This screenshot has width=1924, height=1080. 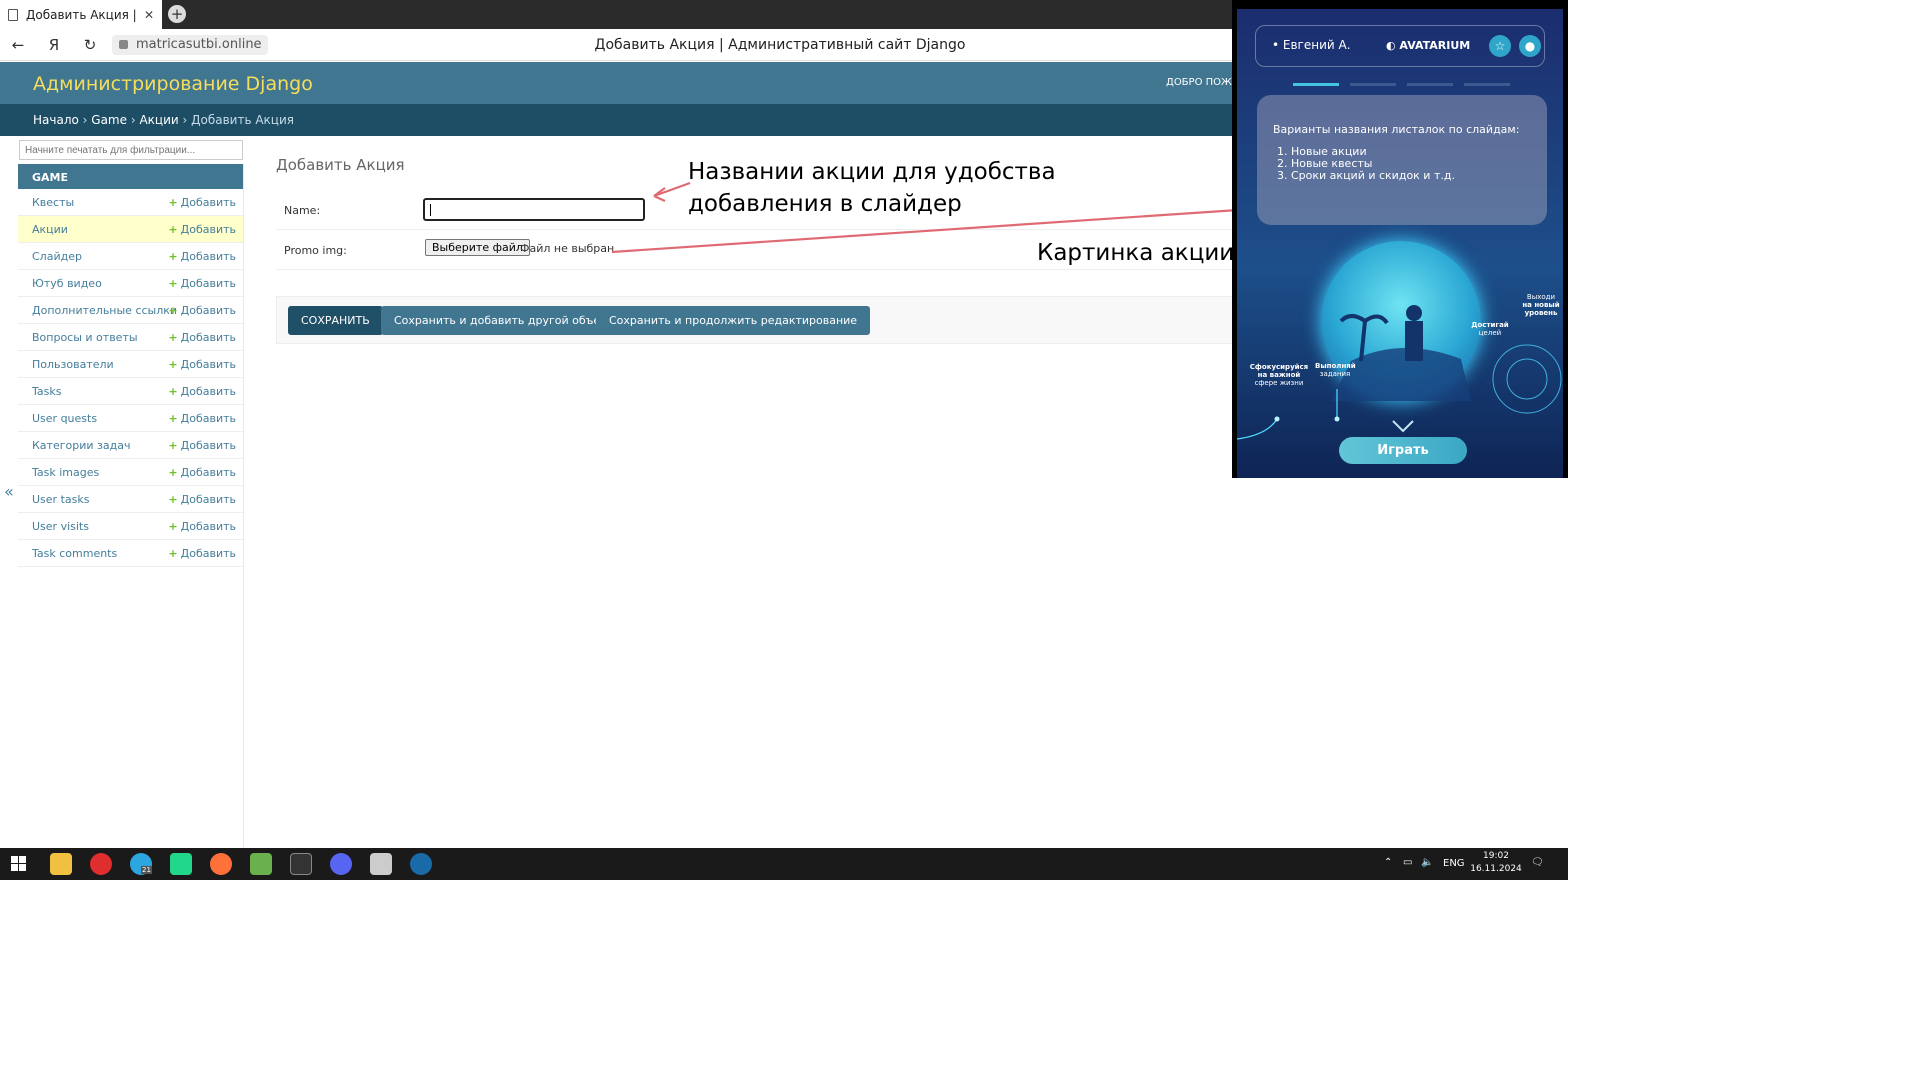 What do you see at coordinates (130, 283) in the screenshot?
I see `sidebar-item: Ютуб видео + Добавить` at bounding box center [130, 283].